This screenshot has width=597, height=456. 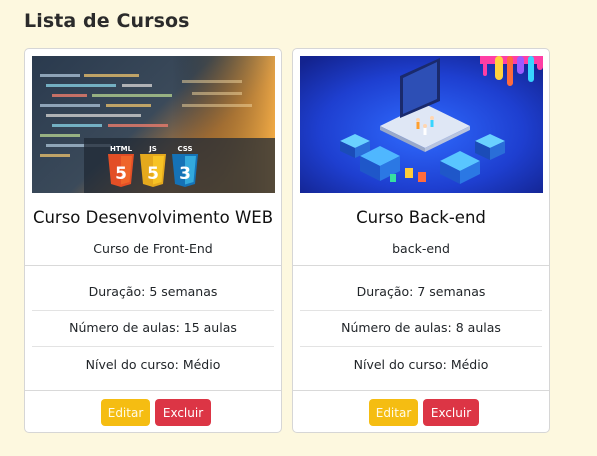 I want to click on course-title: Curso Desenvolvimento WEB, so click(x=153, y=217).